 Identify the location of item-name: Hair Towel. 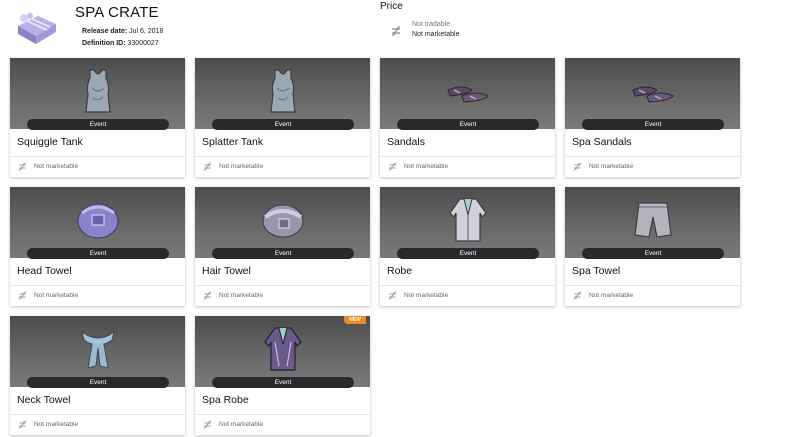
(226, 271).